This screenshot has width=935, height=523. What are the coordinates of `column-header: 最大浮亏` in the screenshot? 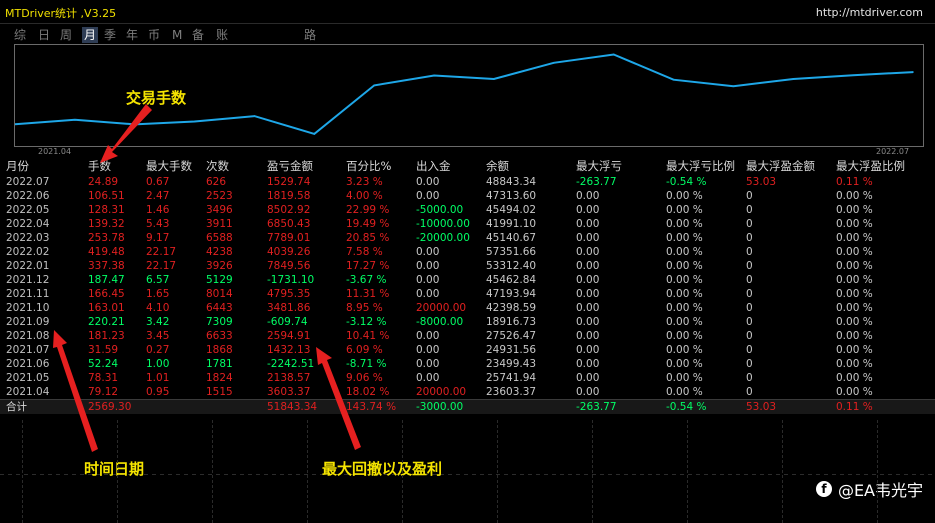 It's located at (599, 166).